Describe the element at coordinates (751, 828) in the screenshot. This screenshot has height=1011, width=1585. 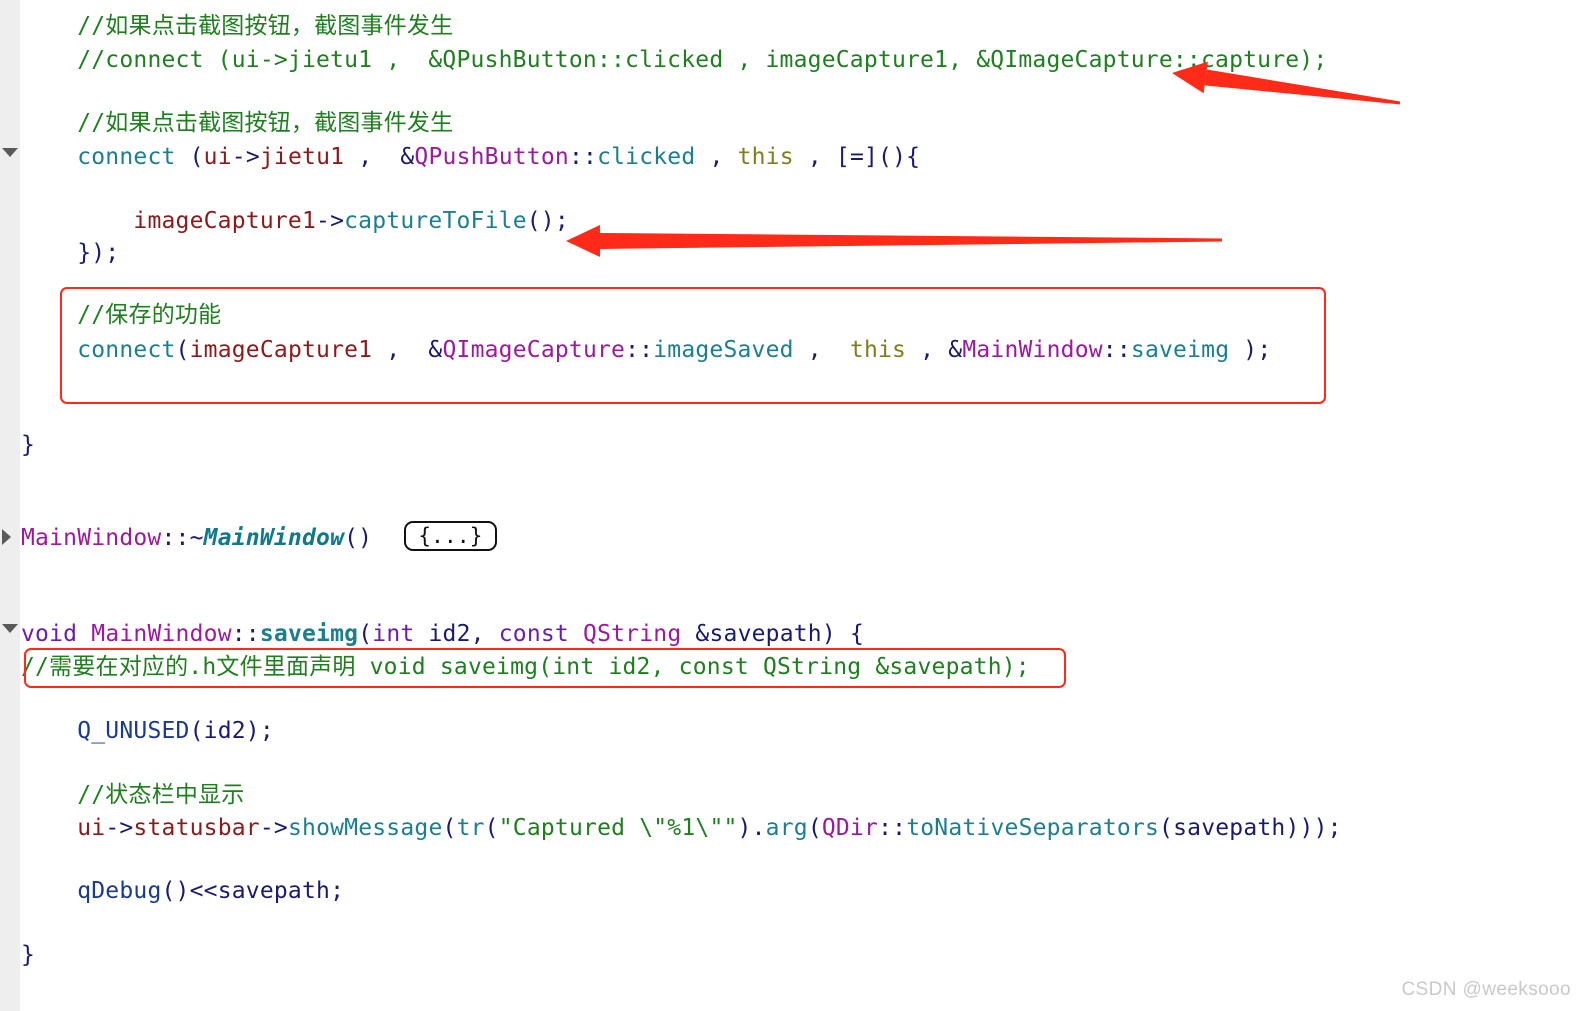
I see `code-token: ).` at that location.